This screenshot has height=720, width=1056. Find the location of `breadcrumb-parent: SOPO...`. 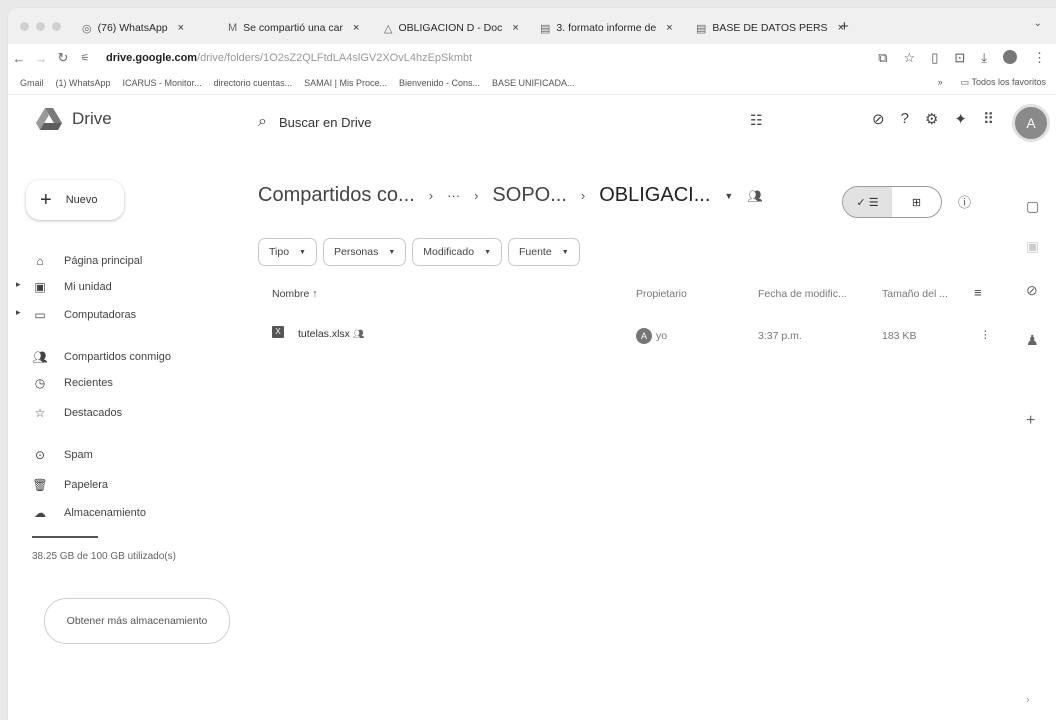

breadcrumb-parent: SOPO... is located at coordinates (529, 195).